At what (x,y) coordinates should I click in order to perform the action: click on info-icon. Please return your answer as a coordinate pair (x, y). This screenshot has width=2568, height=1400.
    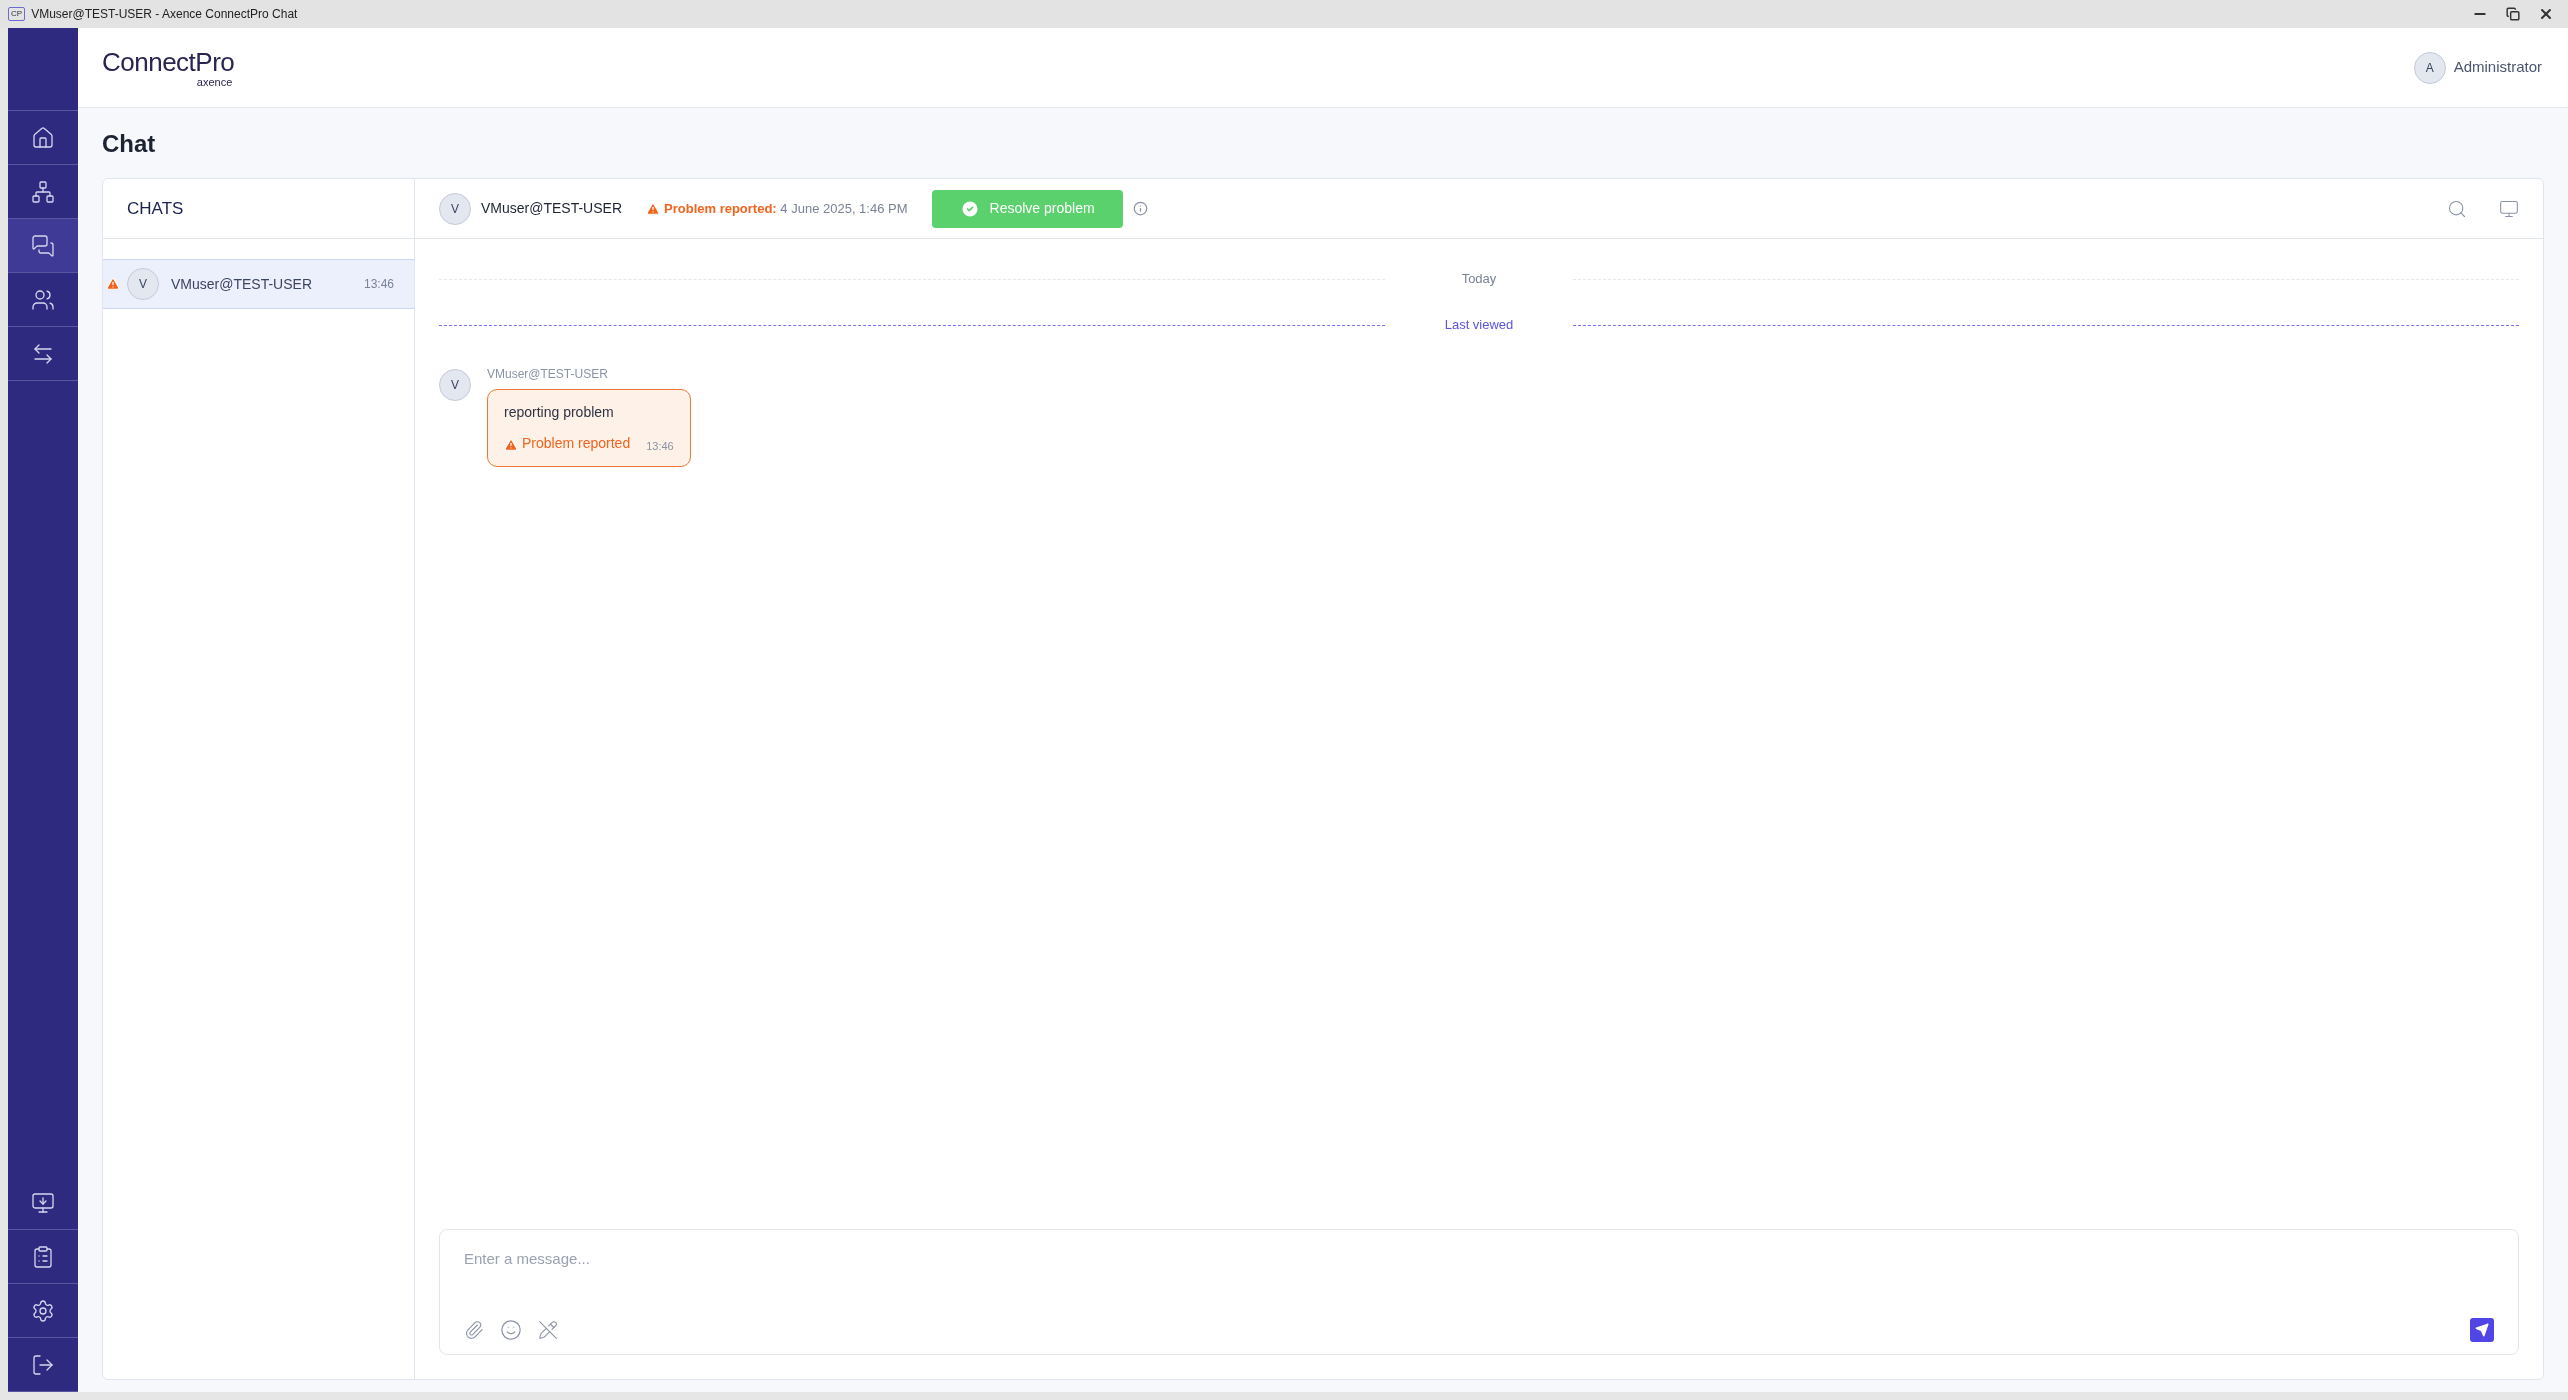
    Looking at the image, I should click on (1140, 208).